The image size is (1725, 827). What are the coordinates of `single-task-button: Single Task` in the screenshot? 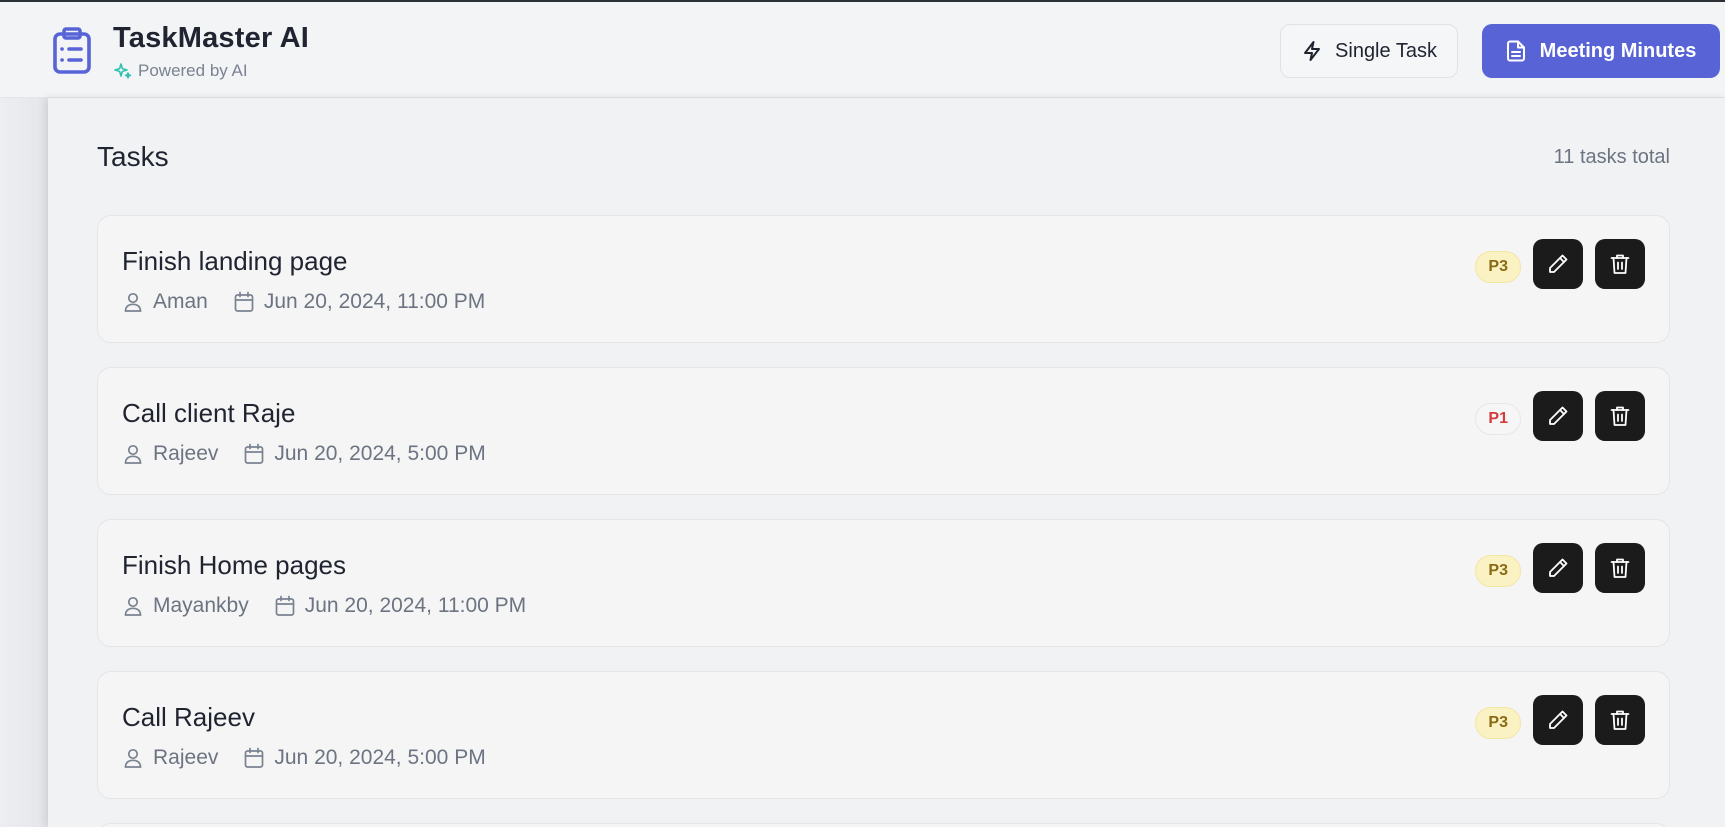 It's located at (1369, 51).